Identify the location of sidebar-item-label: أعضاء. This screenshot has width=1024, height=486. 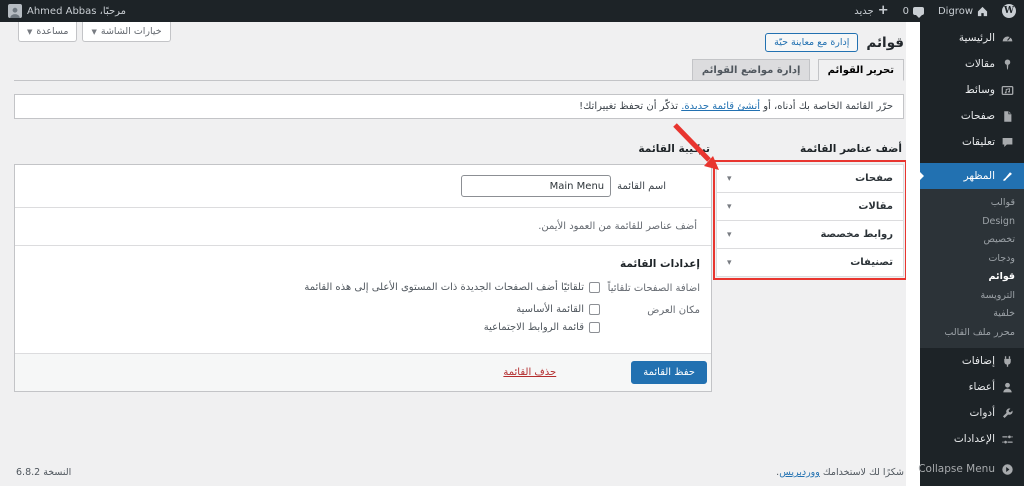
(981, 387).